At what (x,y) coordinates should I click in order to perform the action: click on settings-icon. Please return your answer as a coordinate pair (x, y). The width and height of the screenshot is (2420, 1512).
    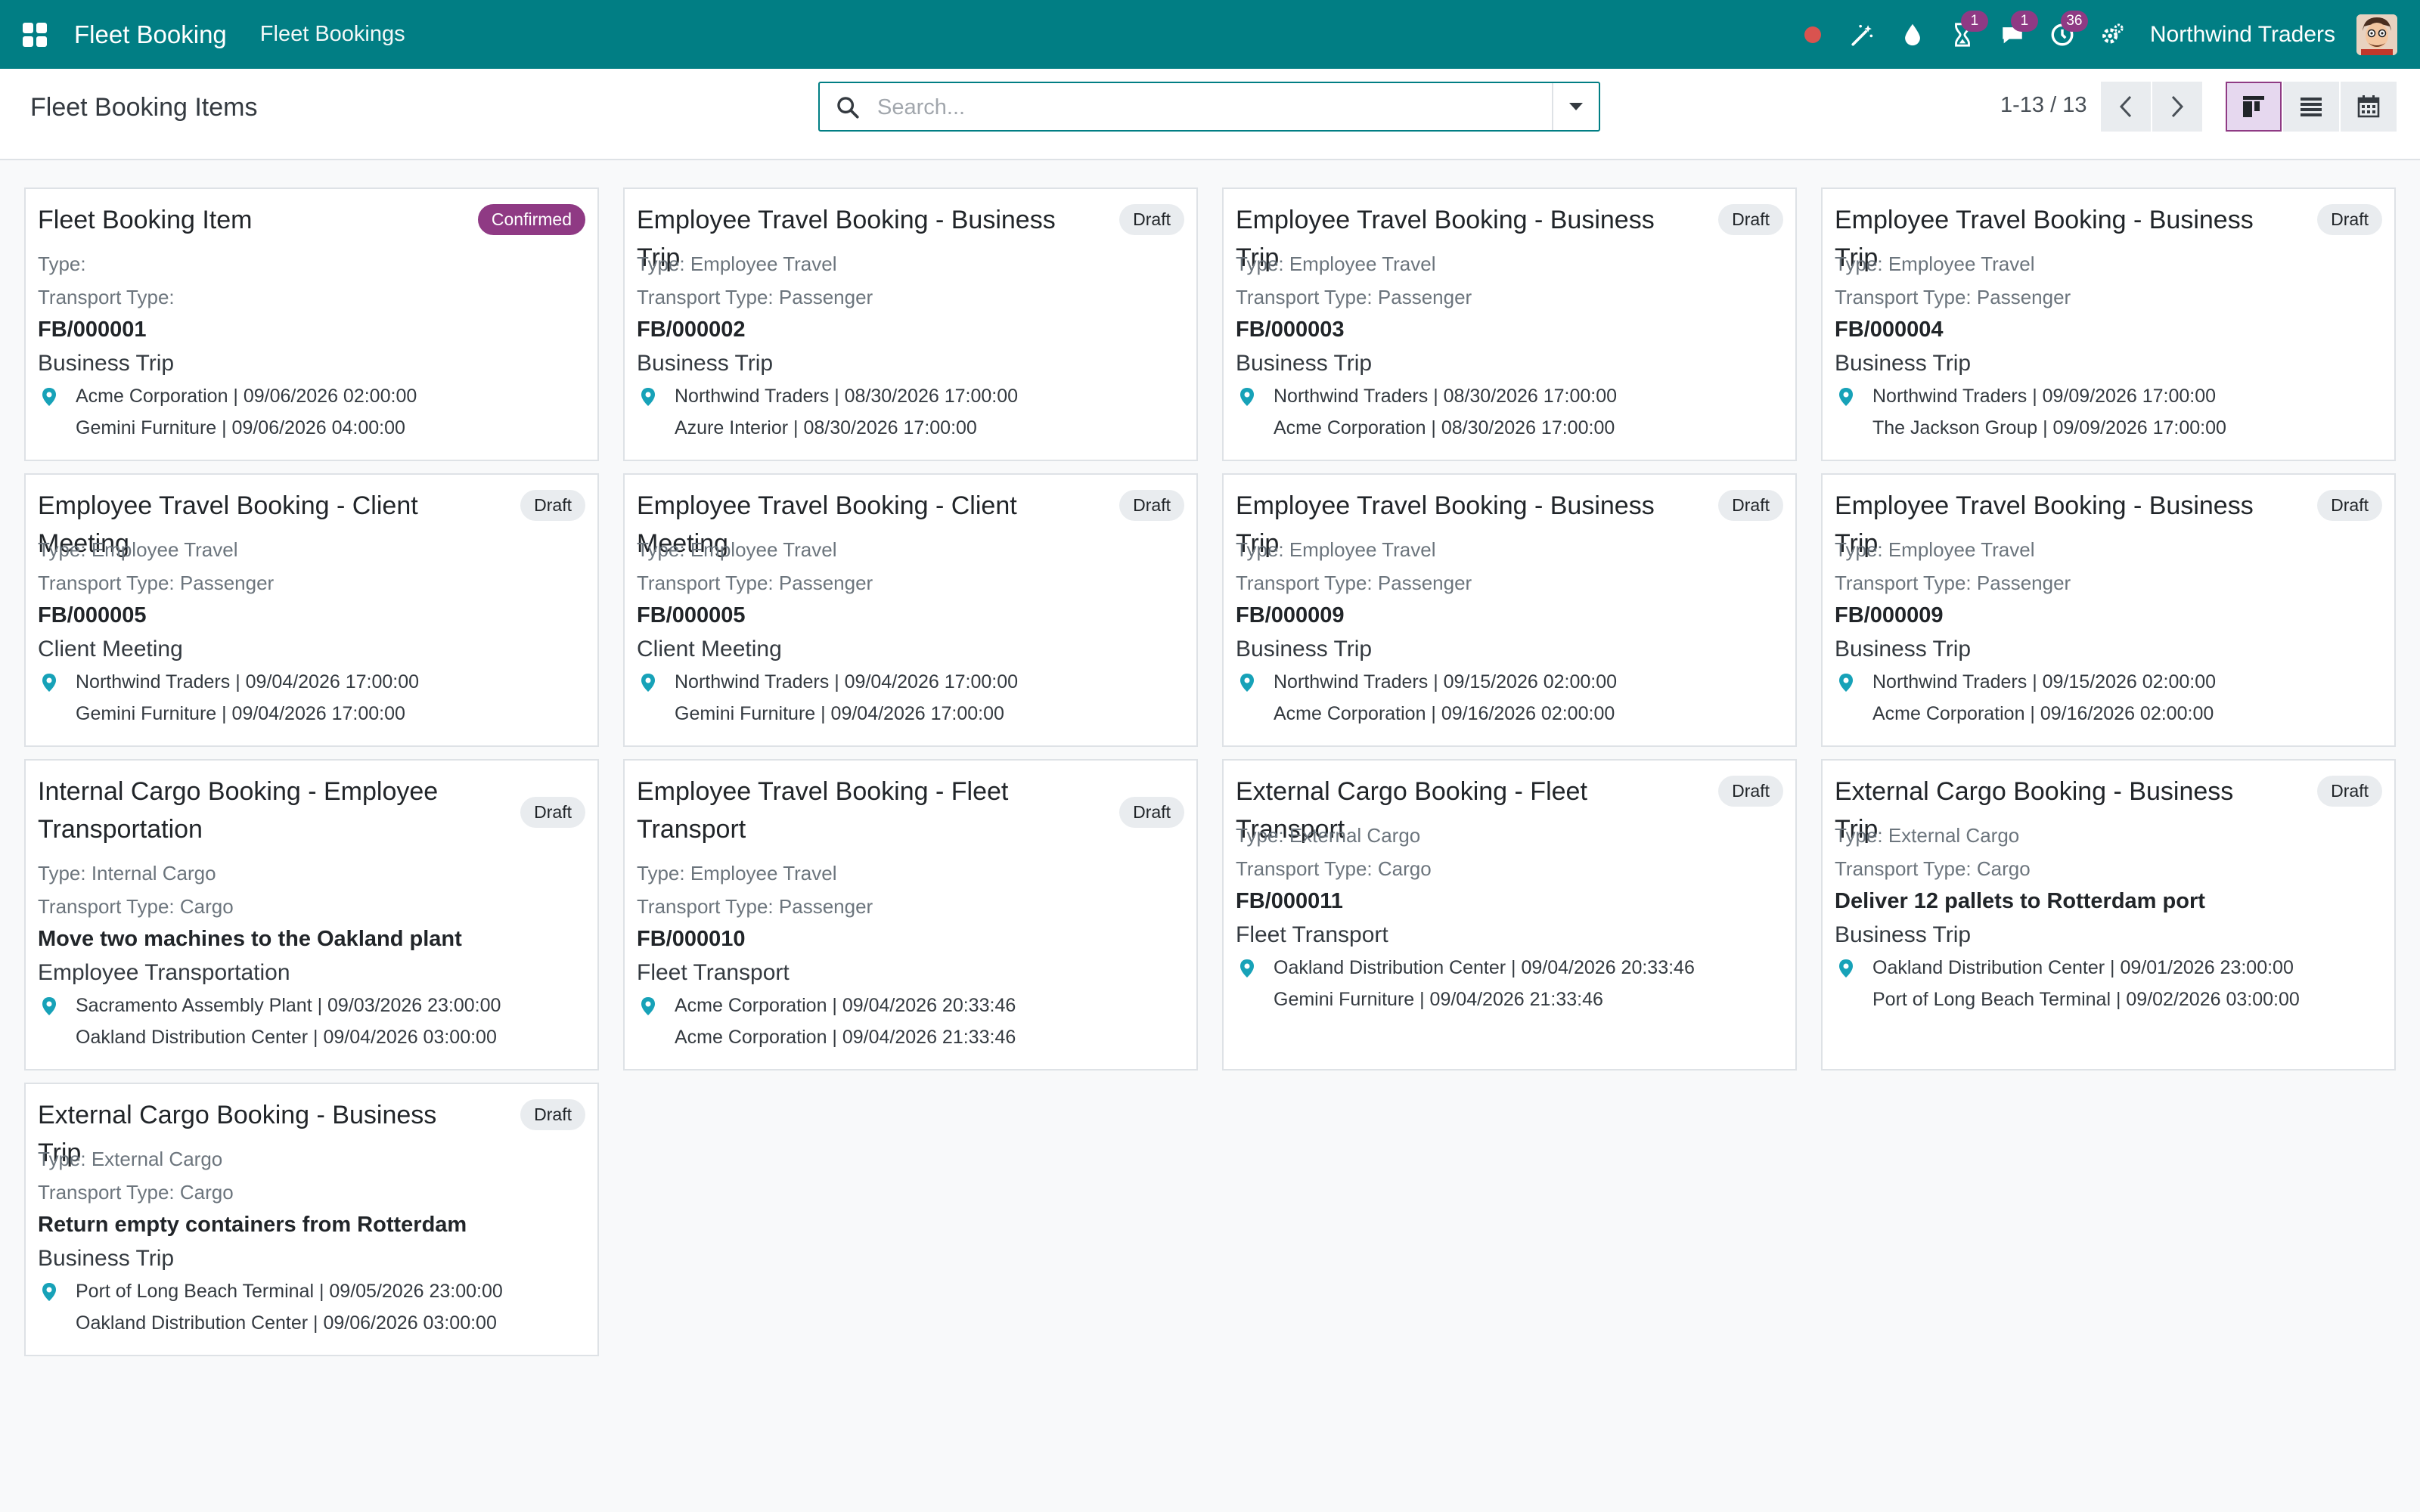
    Looking at the image, I should click on (2112, 35).